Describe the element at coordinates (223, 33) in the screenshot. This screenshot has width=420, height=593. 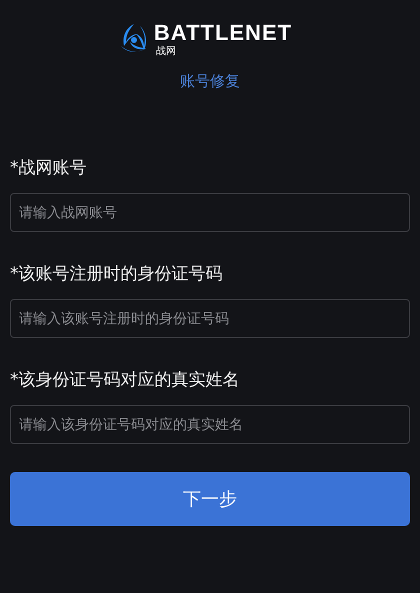
I see `logo-wordmark: BATTLENET` at that location.